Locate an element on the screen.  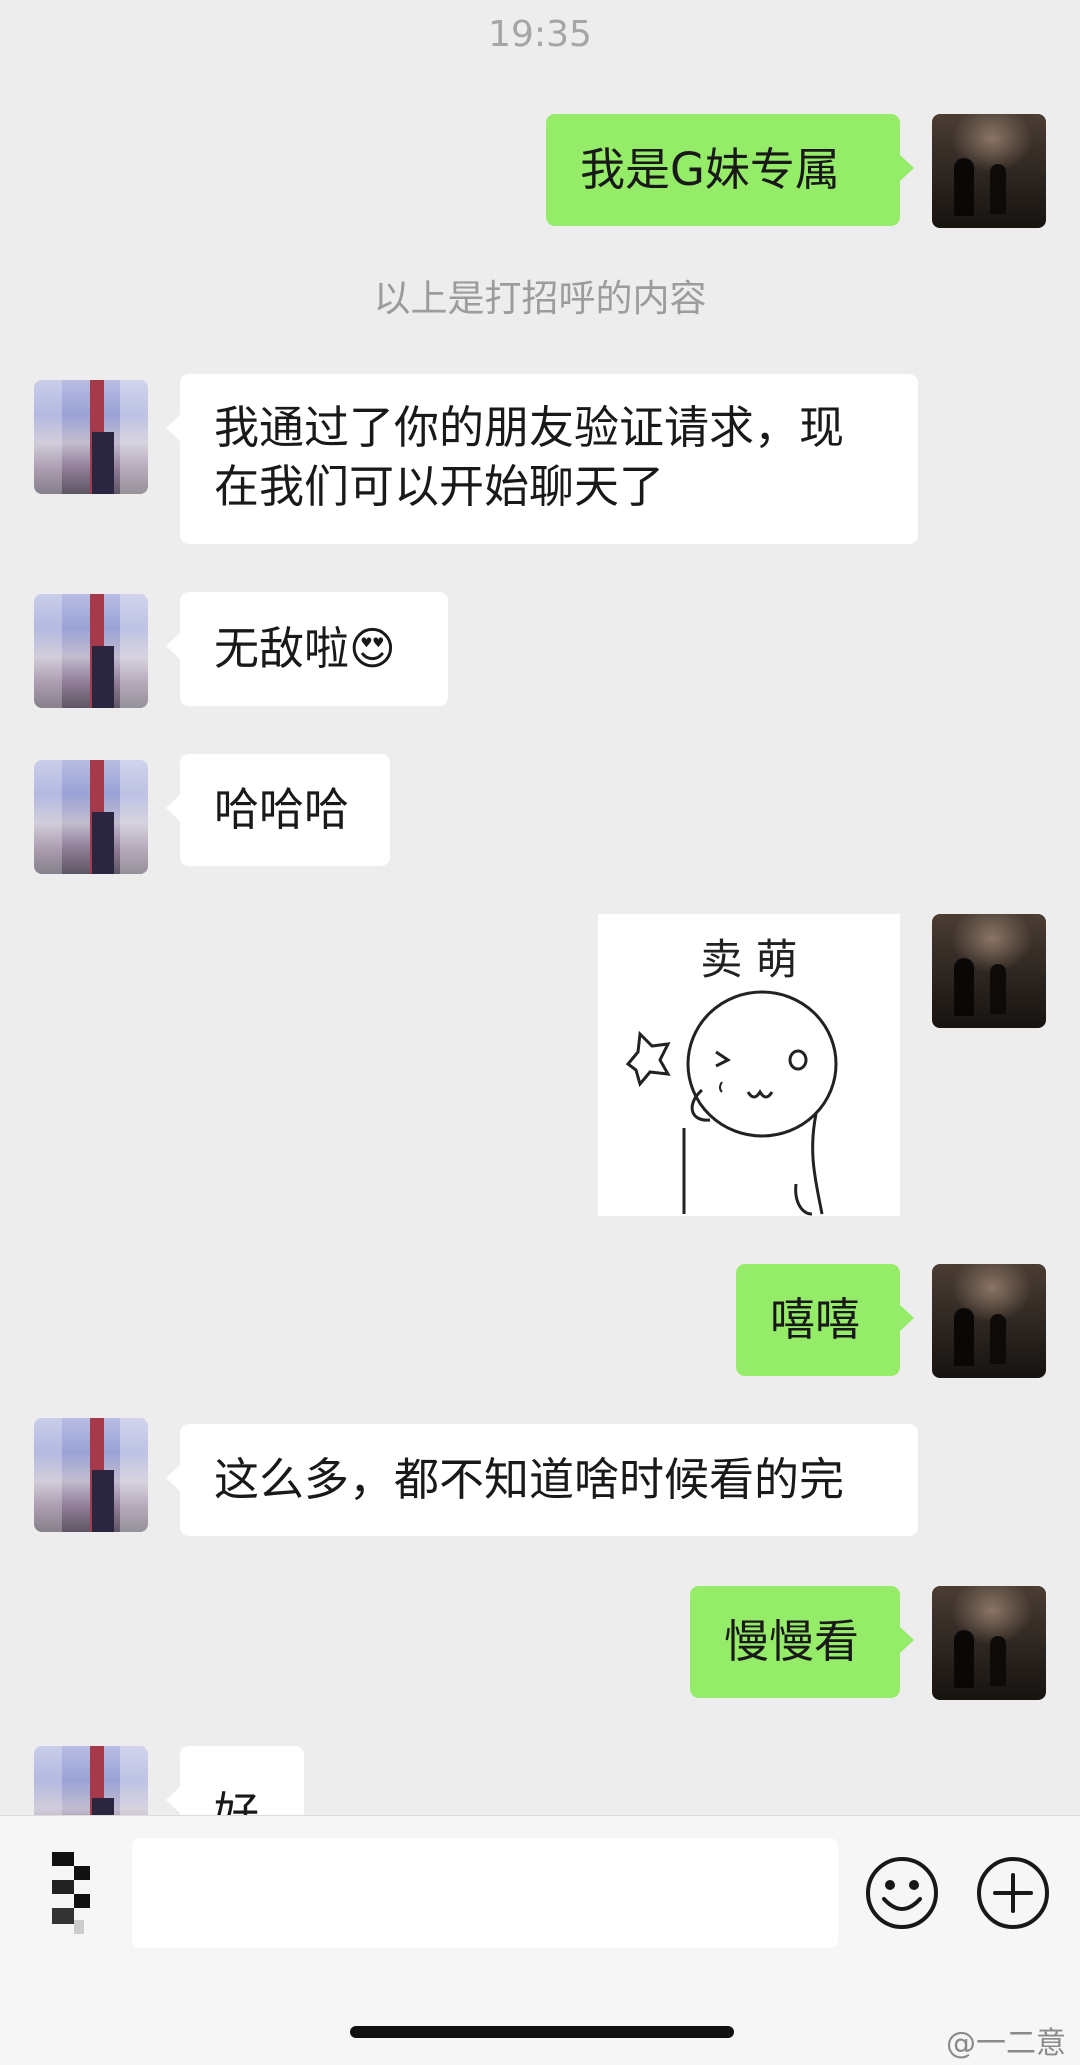
message-input is located at coordinates (485, 1893).